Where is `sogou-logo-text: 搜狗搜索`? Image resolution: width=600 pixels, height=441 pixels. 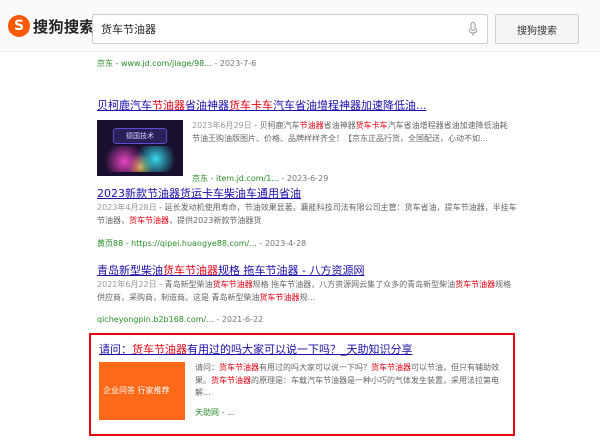
sogou-logo-text: 搜狗搜索 is located at coordinates (64, 26).